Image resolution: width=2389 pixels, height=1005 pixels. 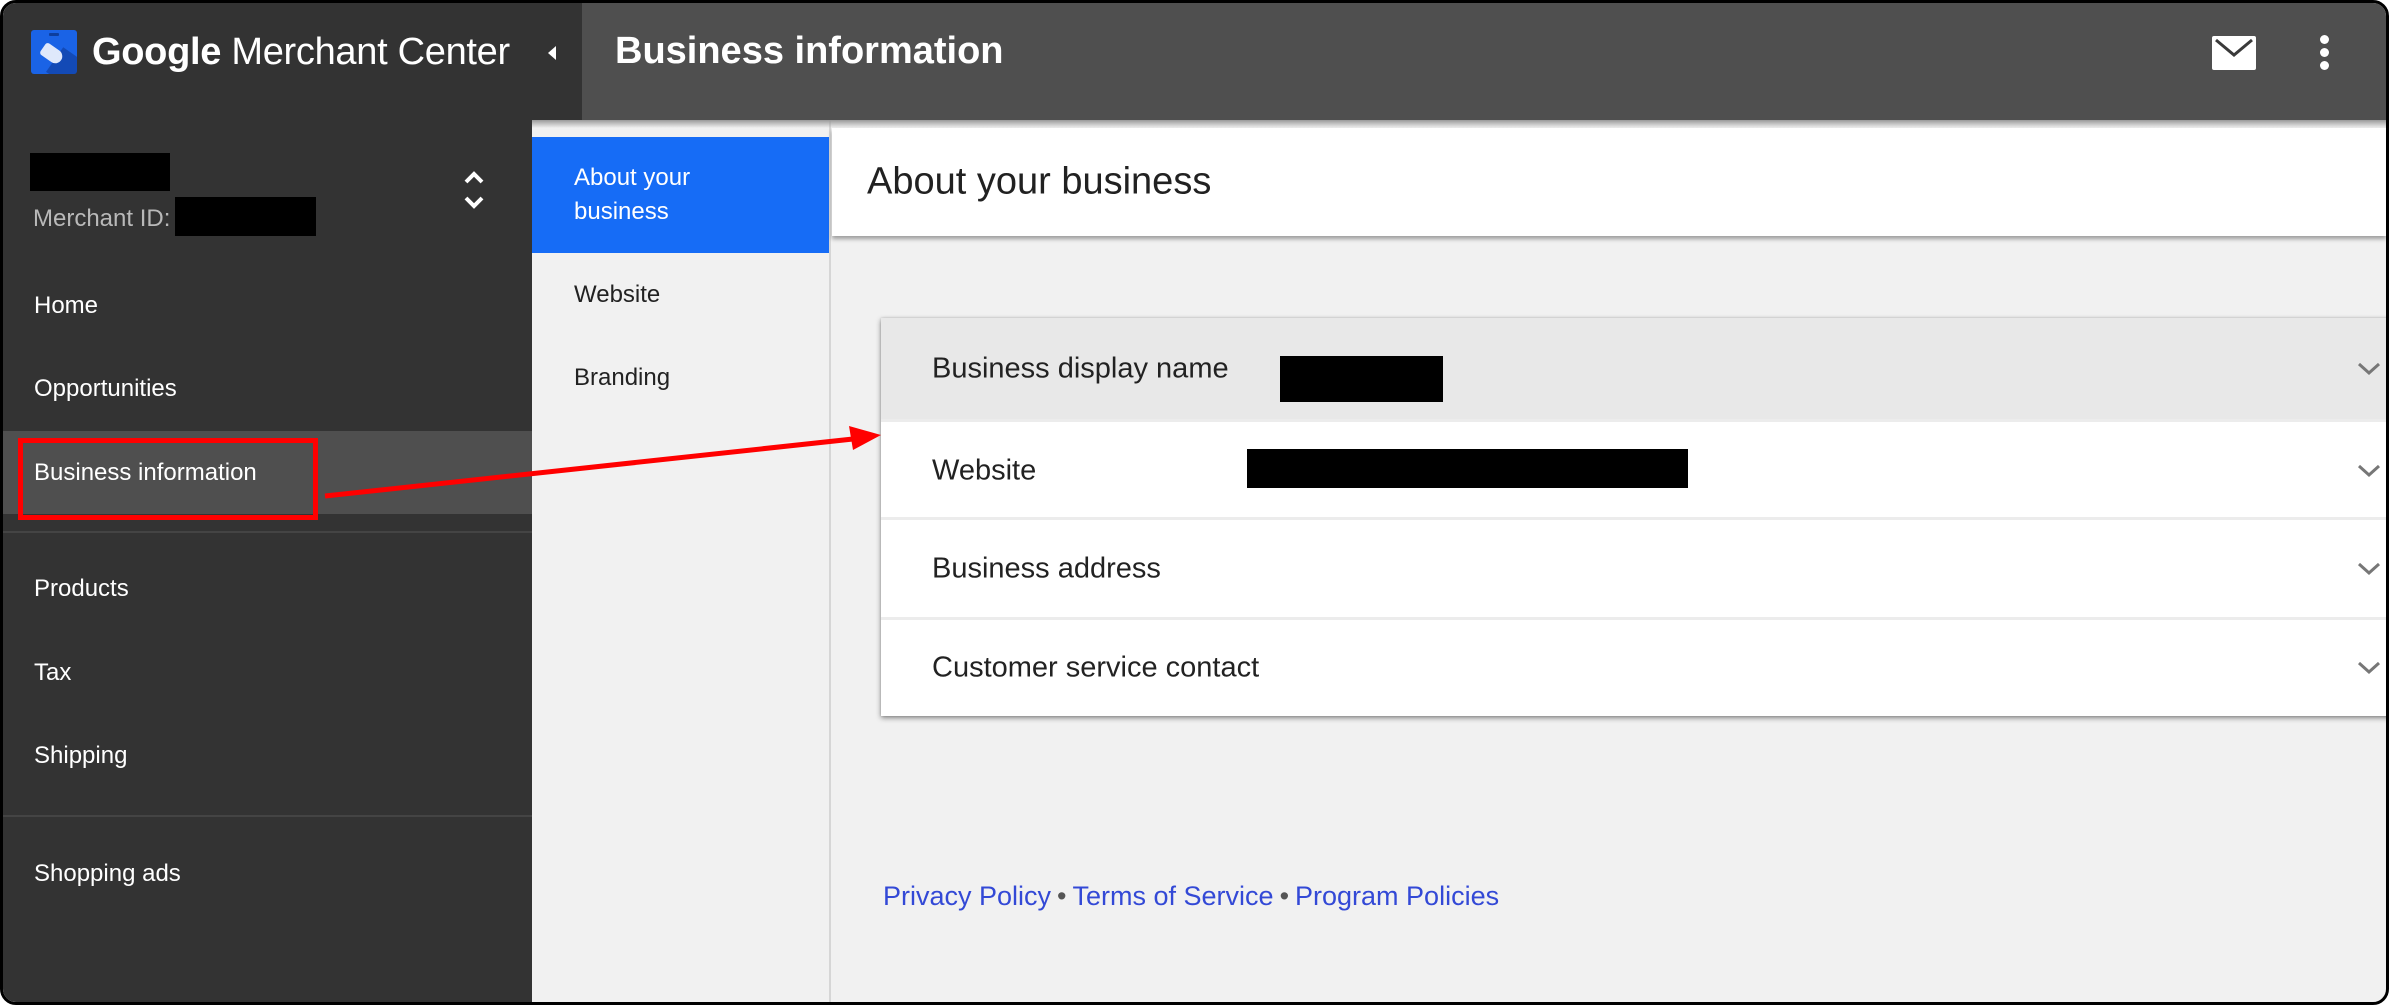 What do you see at coordinates (632, 194) in the screenshot?
I see `subnav-item-label: About your business` at bounding box center [632, 194].